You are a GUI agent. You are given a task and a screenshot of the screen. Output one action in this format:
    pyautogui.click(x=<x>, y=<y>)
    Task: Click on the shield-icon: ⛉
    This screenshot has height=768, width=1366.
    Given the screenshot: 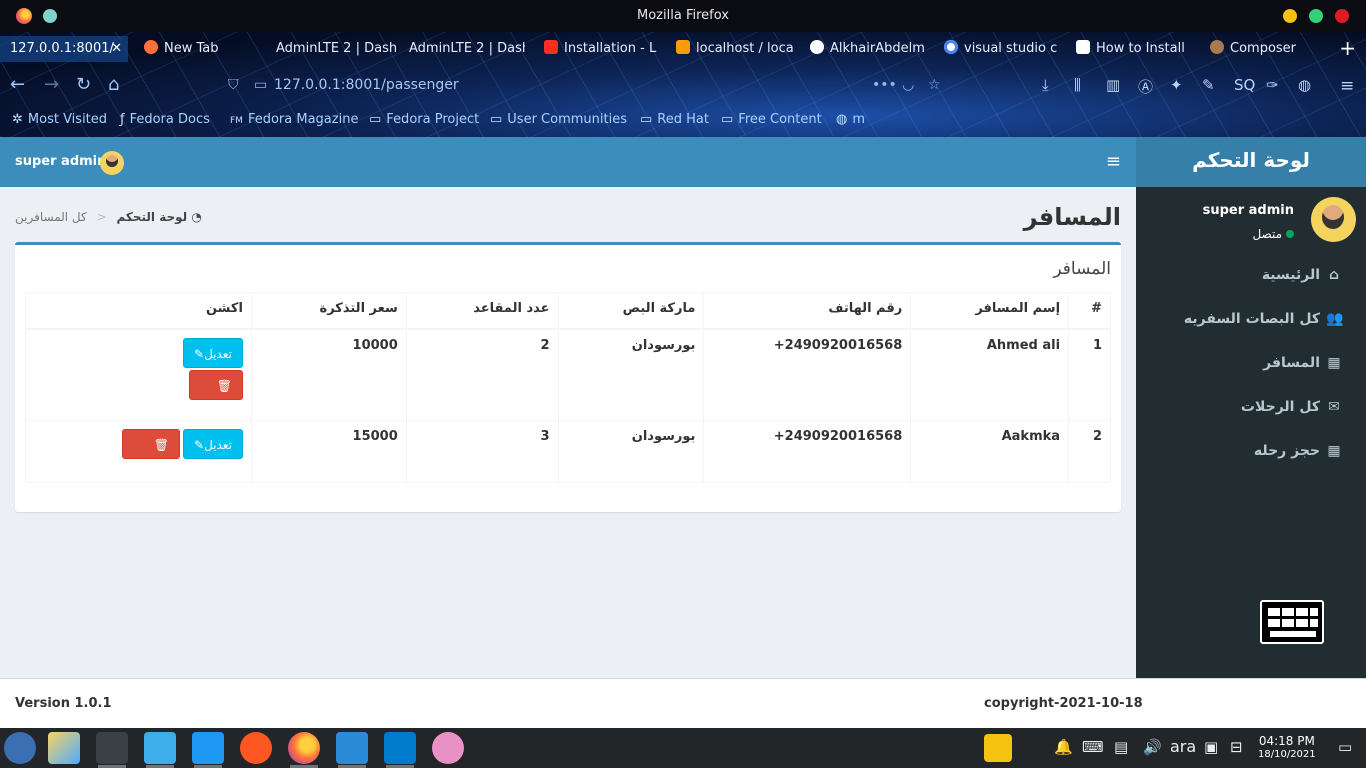 What is the action you would take?
    pyautogui.click(x=233, y=85)
    